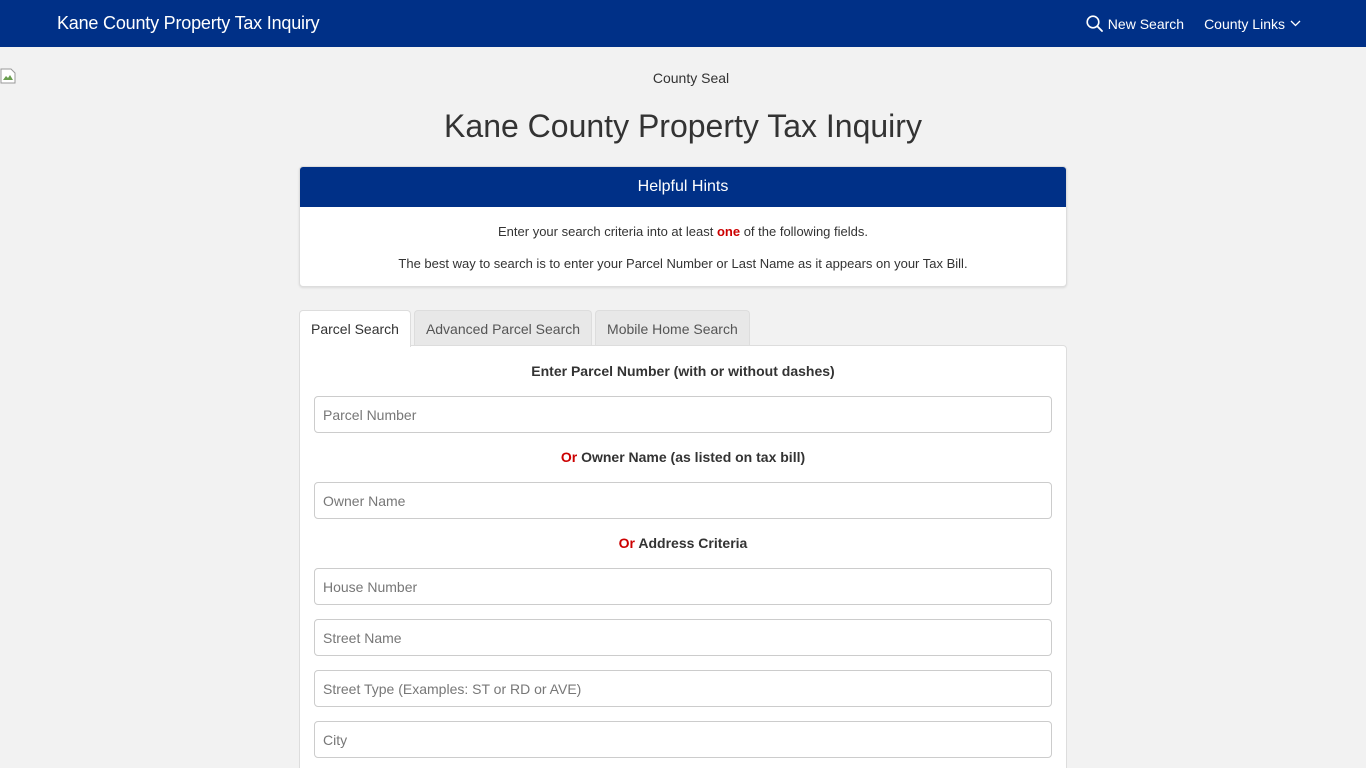 This screenshot has height=768, width=1366. What do you see at coordinates (683, 126) in the screenshot?
I see `page-title: Kane County Property Tax Inquiry` at bounding box center [683, 126].